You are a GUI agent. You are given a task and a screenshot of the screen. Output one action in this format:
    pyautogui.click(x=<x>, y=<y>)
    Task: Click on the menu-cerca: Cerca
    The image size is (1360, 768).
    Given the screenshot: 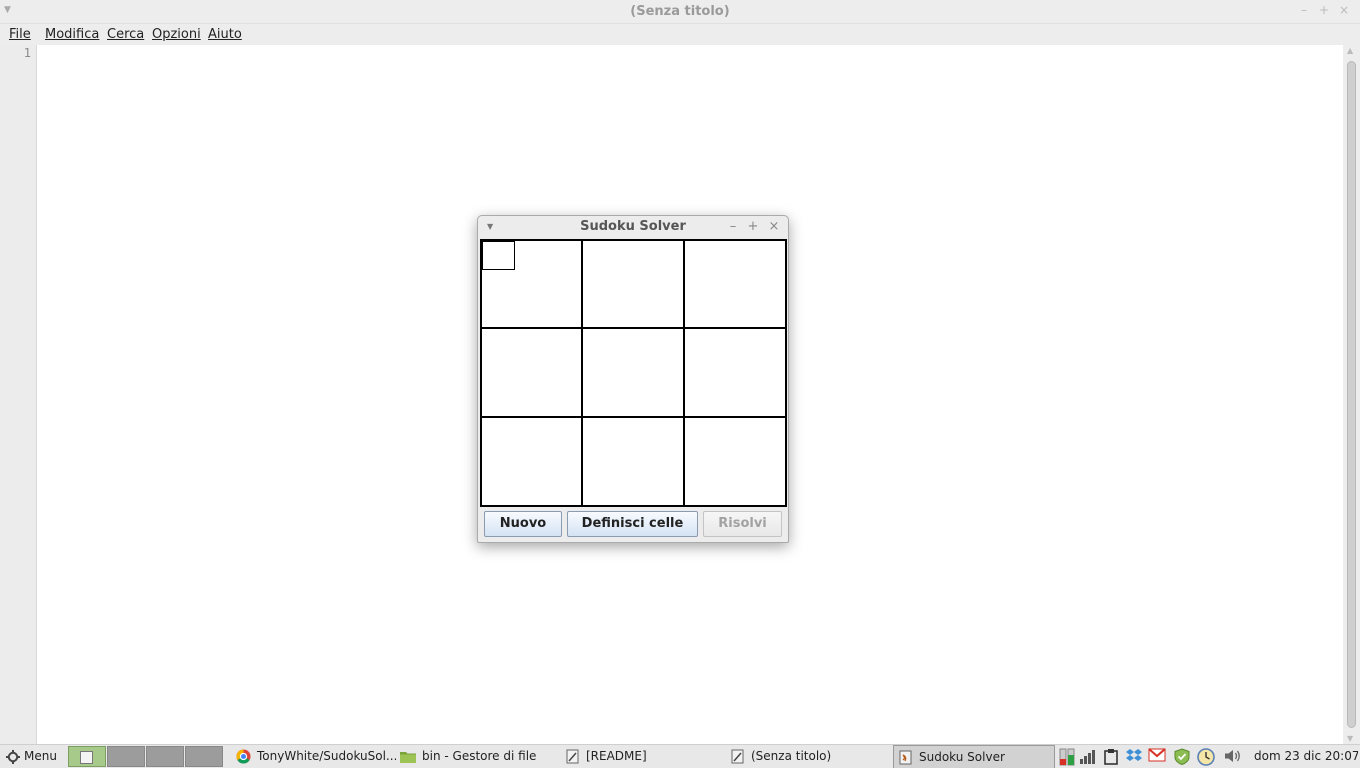 What is the action you would take?
    pyautogui.click(x=125, y=34)
    